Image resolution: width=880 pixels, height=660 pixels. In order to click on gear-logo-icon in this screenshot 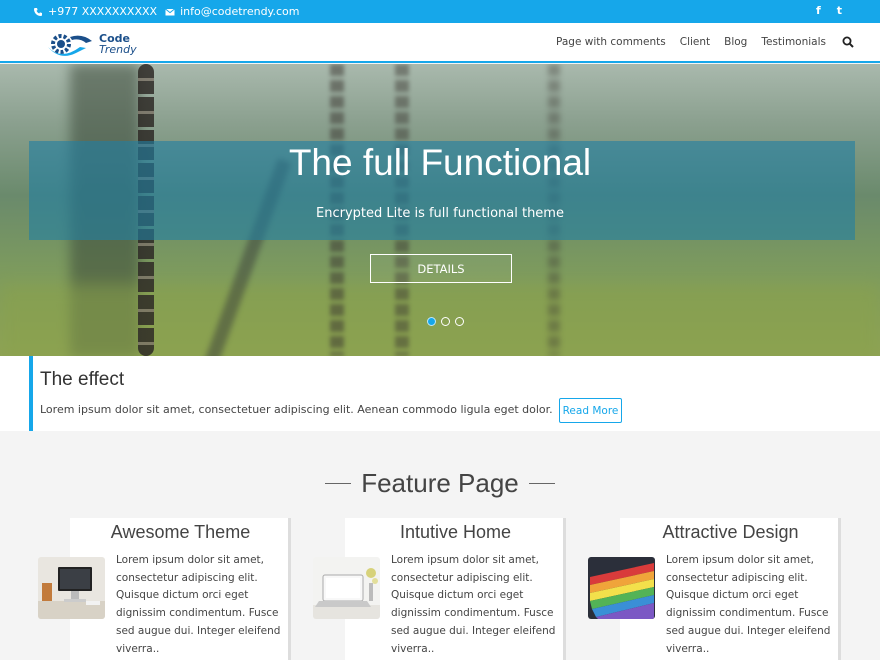, I will do `click(70, 45)`.